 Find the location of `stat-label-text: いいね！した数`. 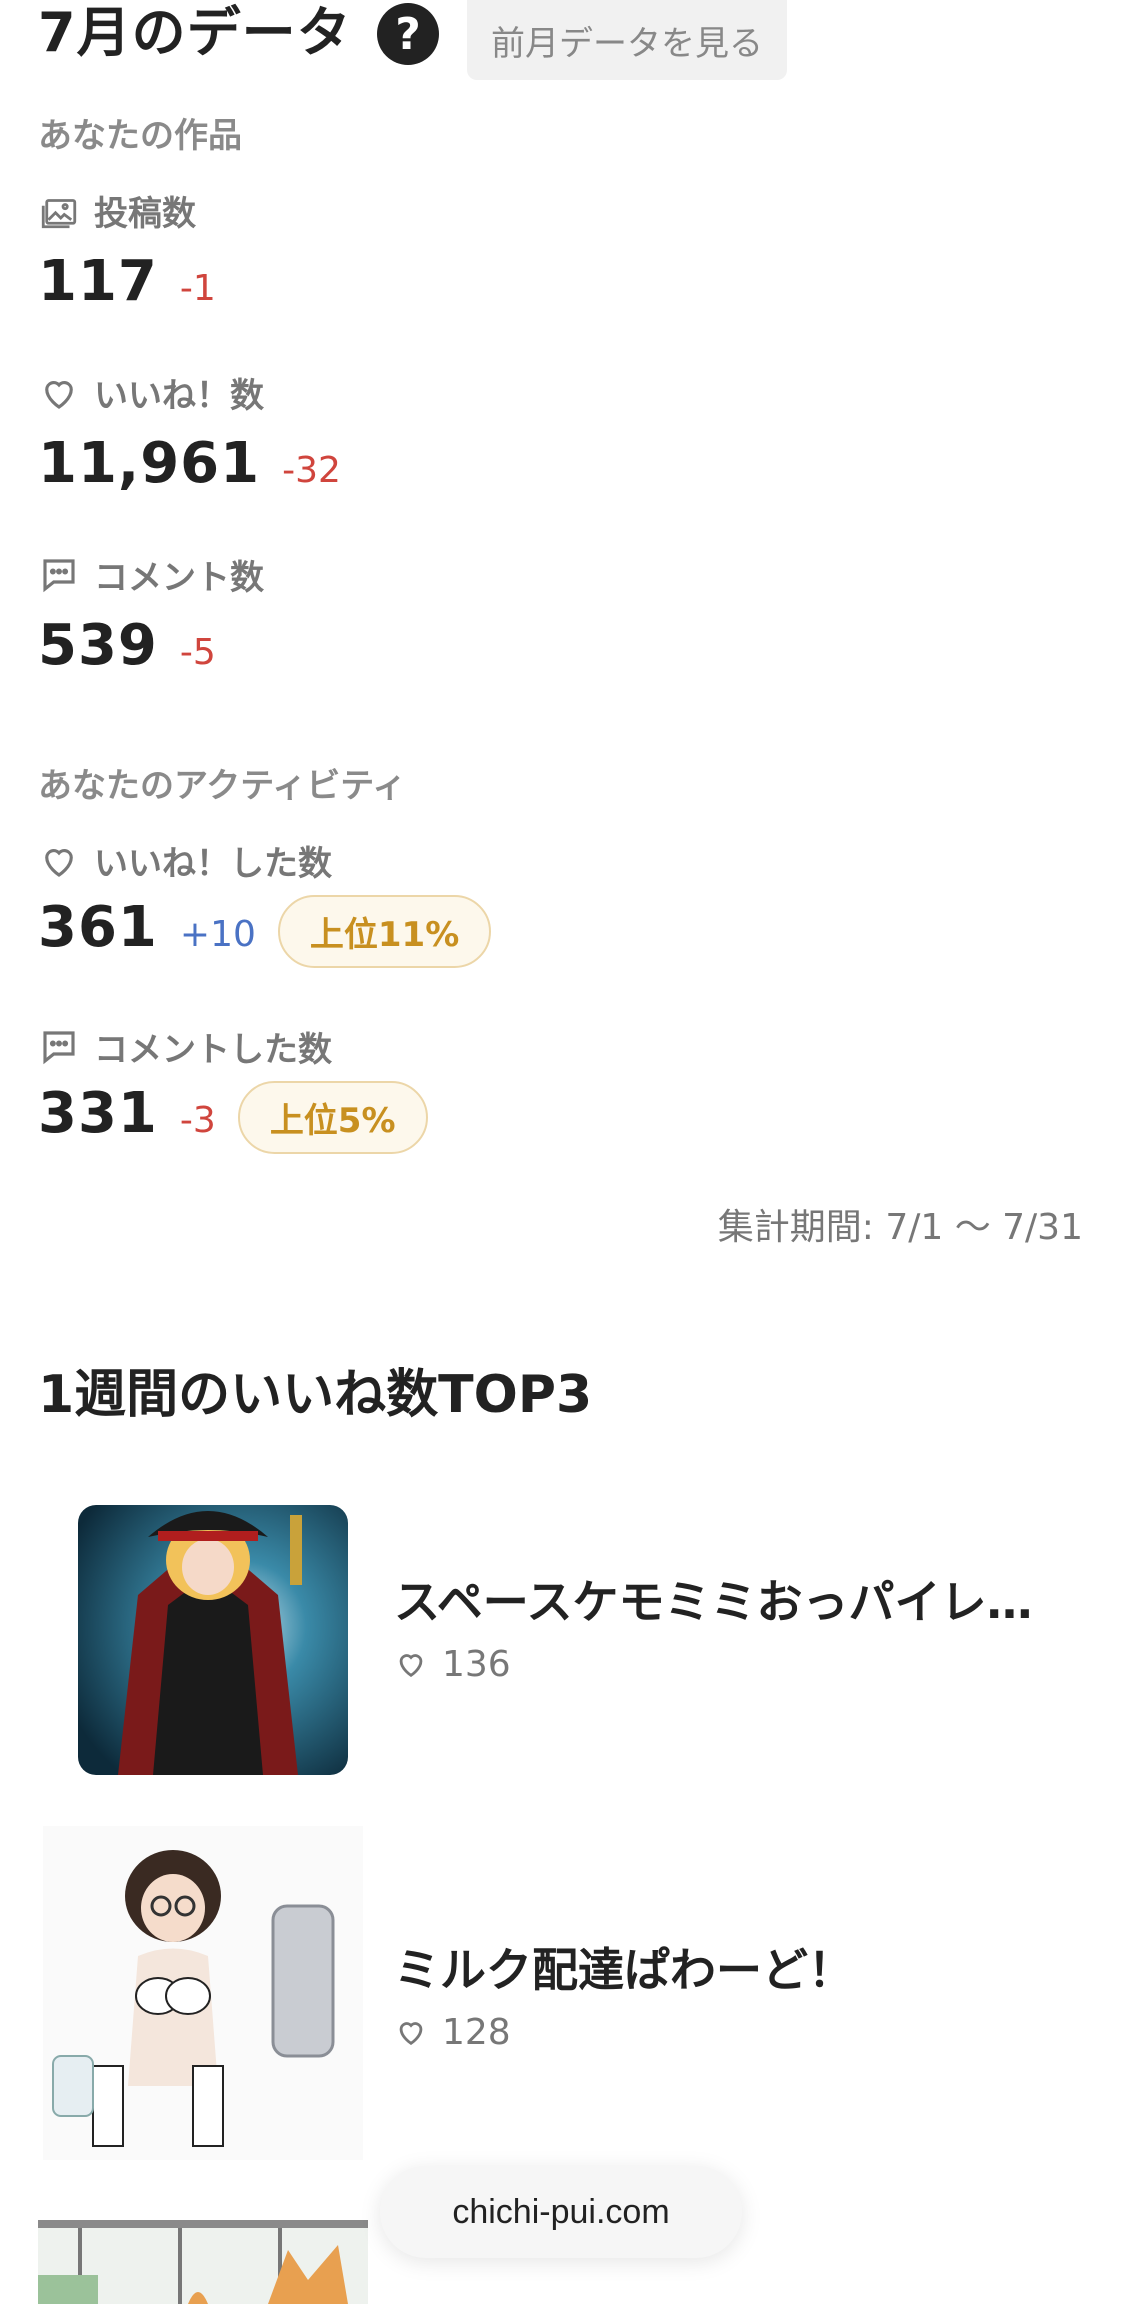

stat-label-text: いいね！した数 is located at coordinates (213, 864).